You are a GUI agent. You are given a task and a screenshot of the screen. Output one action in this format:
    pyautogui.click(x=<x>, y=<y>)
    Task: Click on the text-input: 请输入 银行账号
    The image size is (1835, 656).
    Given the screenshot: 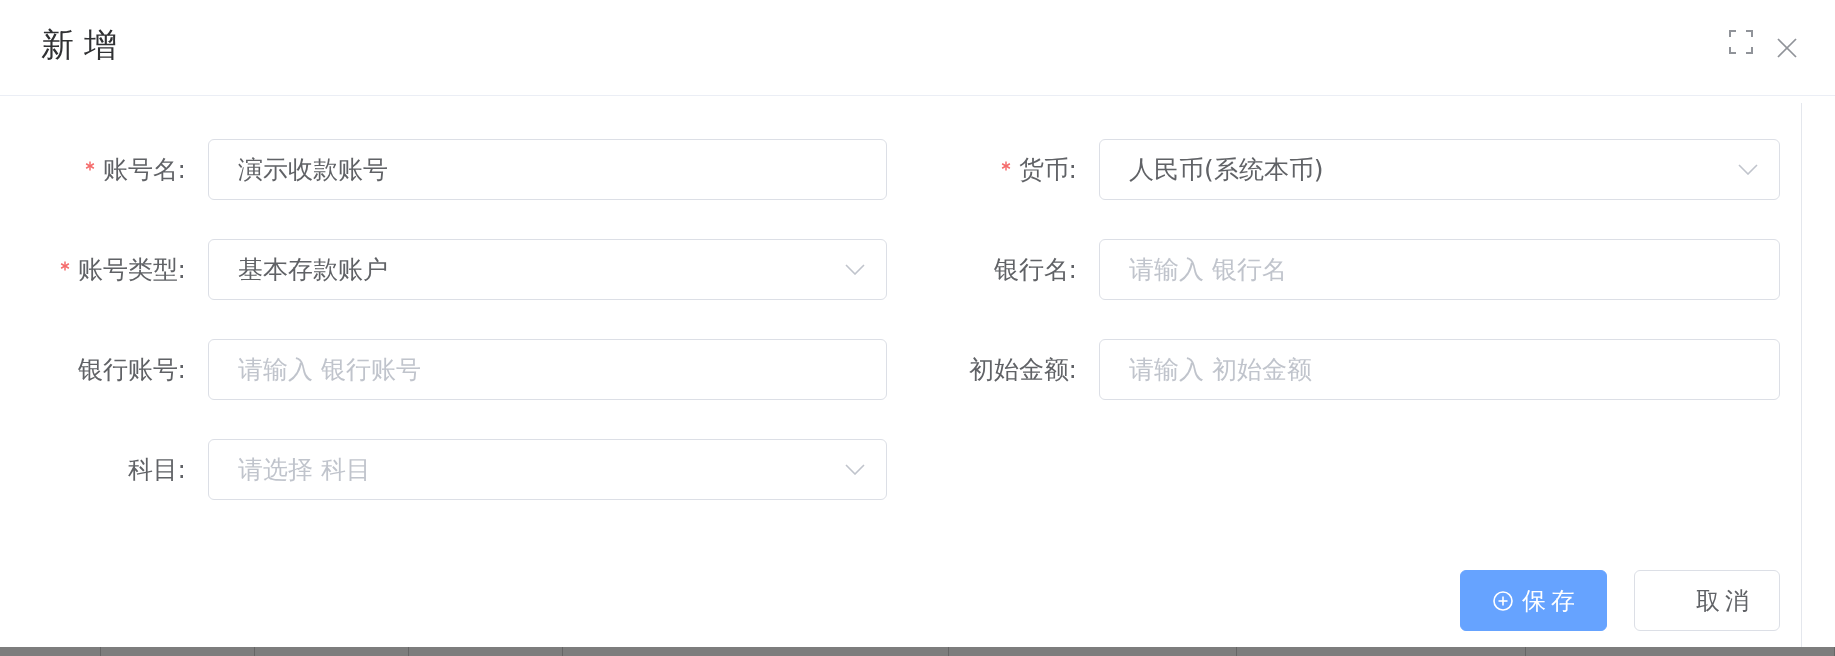 What is the action you would take?
    pyautogui.click(x=547, y=369)
    